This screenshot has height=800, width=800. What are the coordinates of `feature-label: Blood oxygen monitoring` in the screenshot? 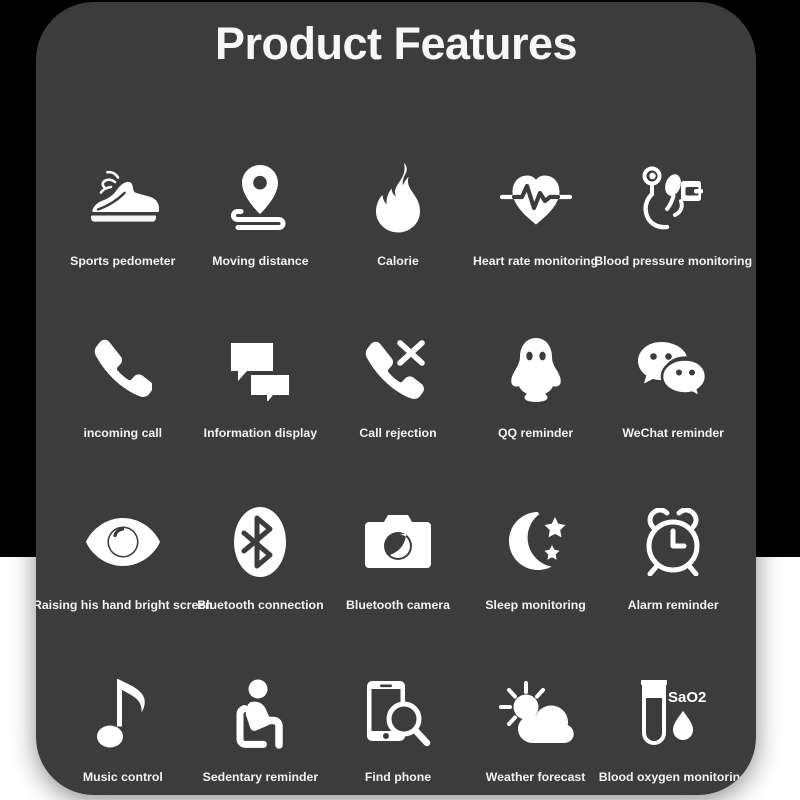 It's located at (673, 777).